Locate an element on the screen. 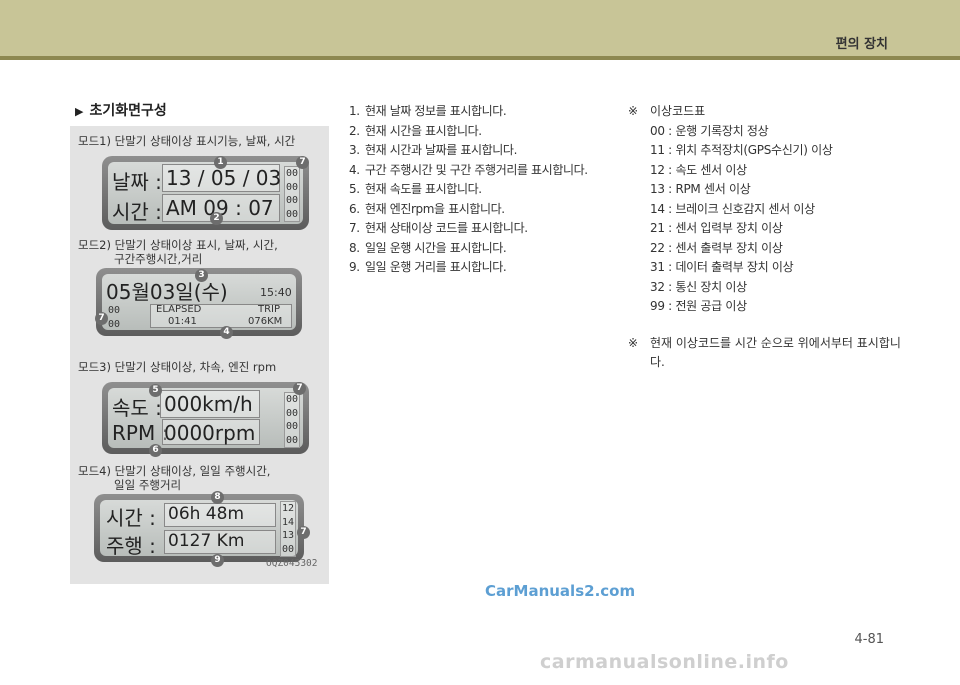  mode4-screen: 시간 : 06h 48m 주행 : 0127 Km 12 14 13 00 is located at coordinates (199, 529).